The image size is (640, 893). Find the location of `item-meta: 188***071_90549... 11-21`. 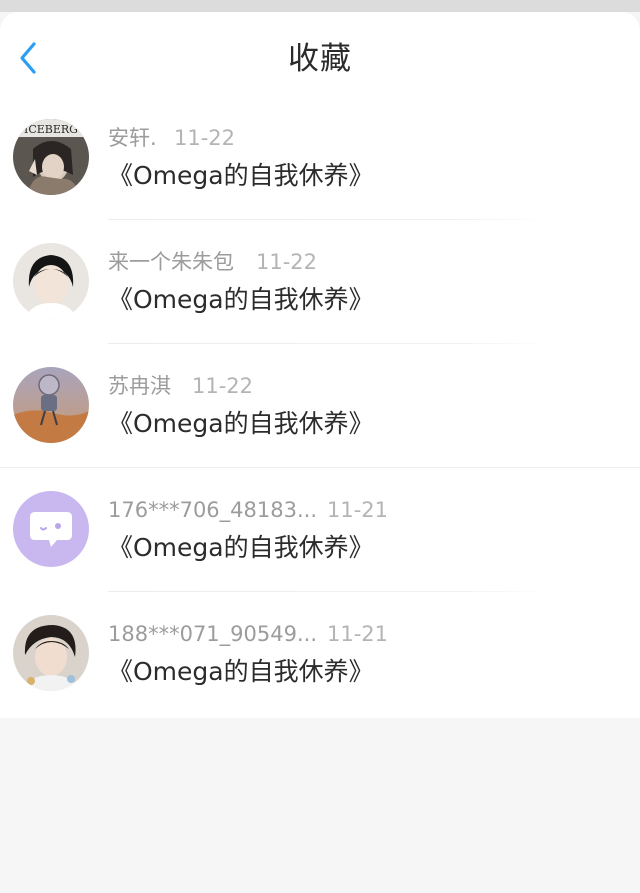

item-meta: 188***071_90549... 11-21 is located at coordinates (248, 634).